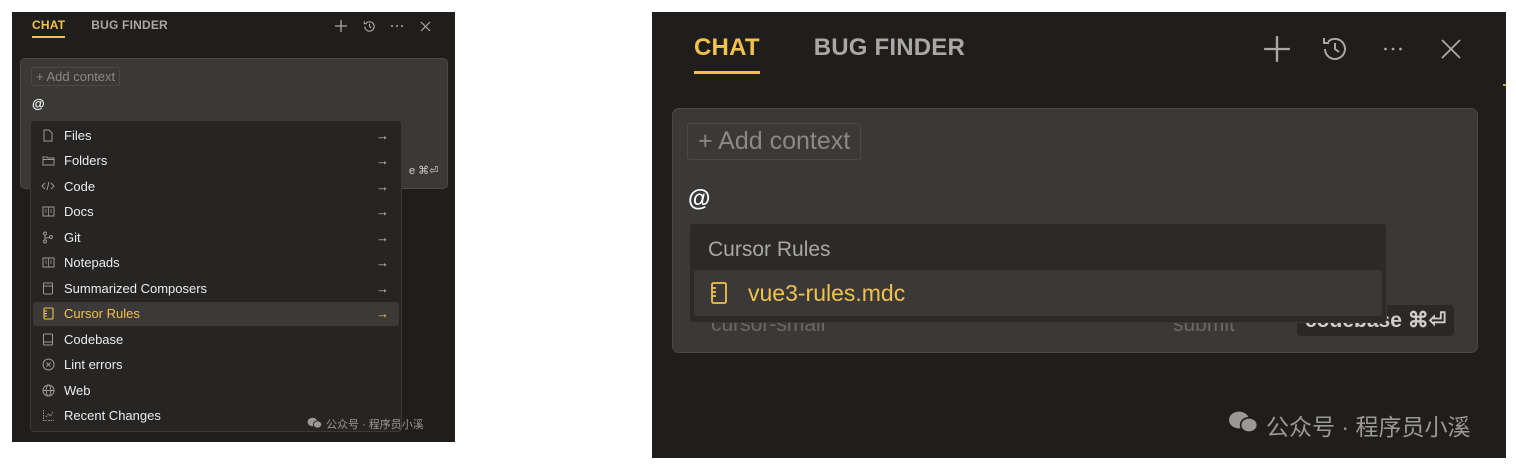  I want to click on menu-item-label: Files, so click(78, 135).